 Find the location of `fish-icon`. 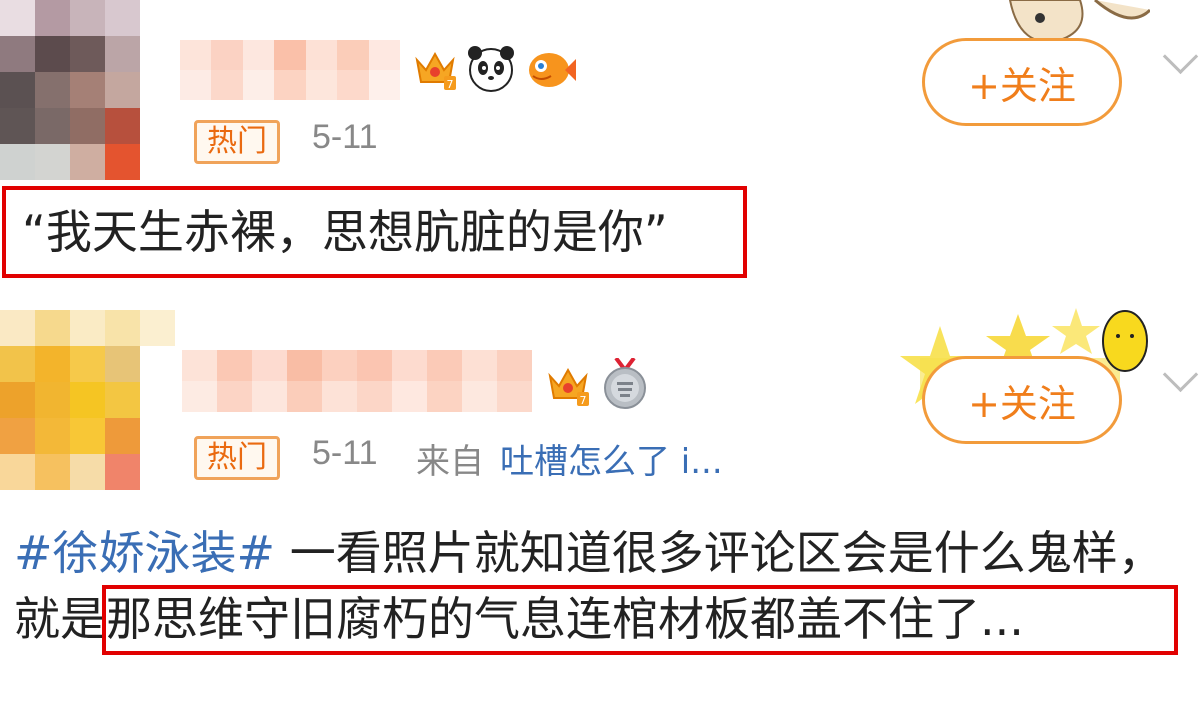

fish-icon is located at coordinates (552, 70).